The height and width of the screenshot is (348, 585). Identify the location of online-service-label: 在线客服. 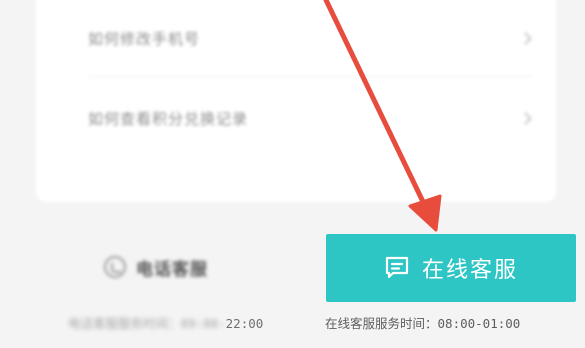
(469, 270).